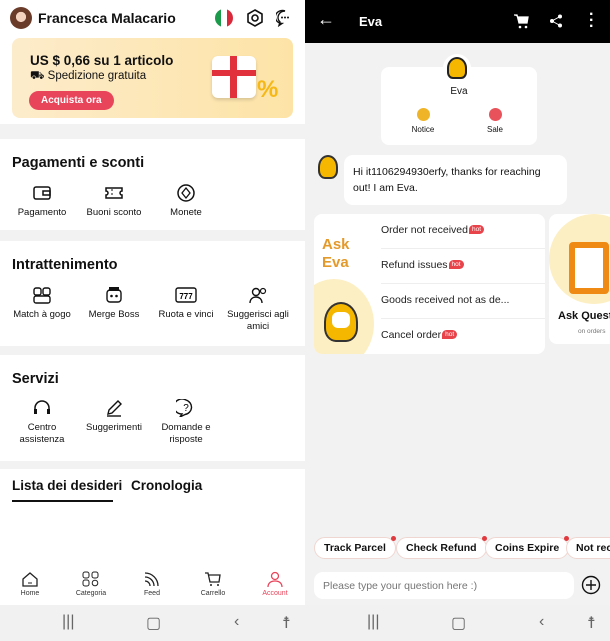 This screenshot has width=610, height=641. I want to click on question-input, so click(444, 585).